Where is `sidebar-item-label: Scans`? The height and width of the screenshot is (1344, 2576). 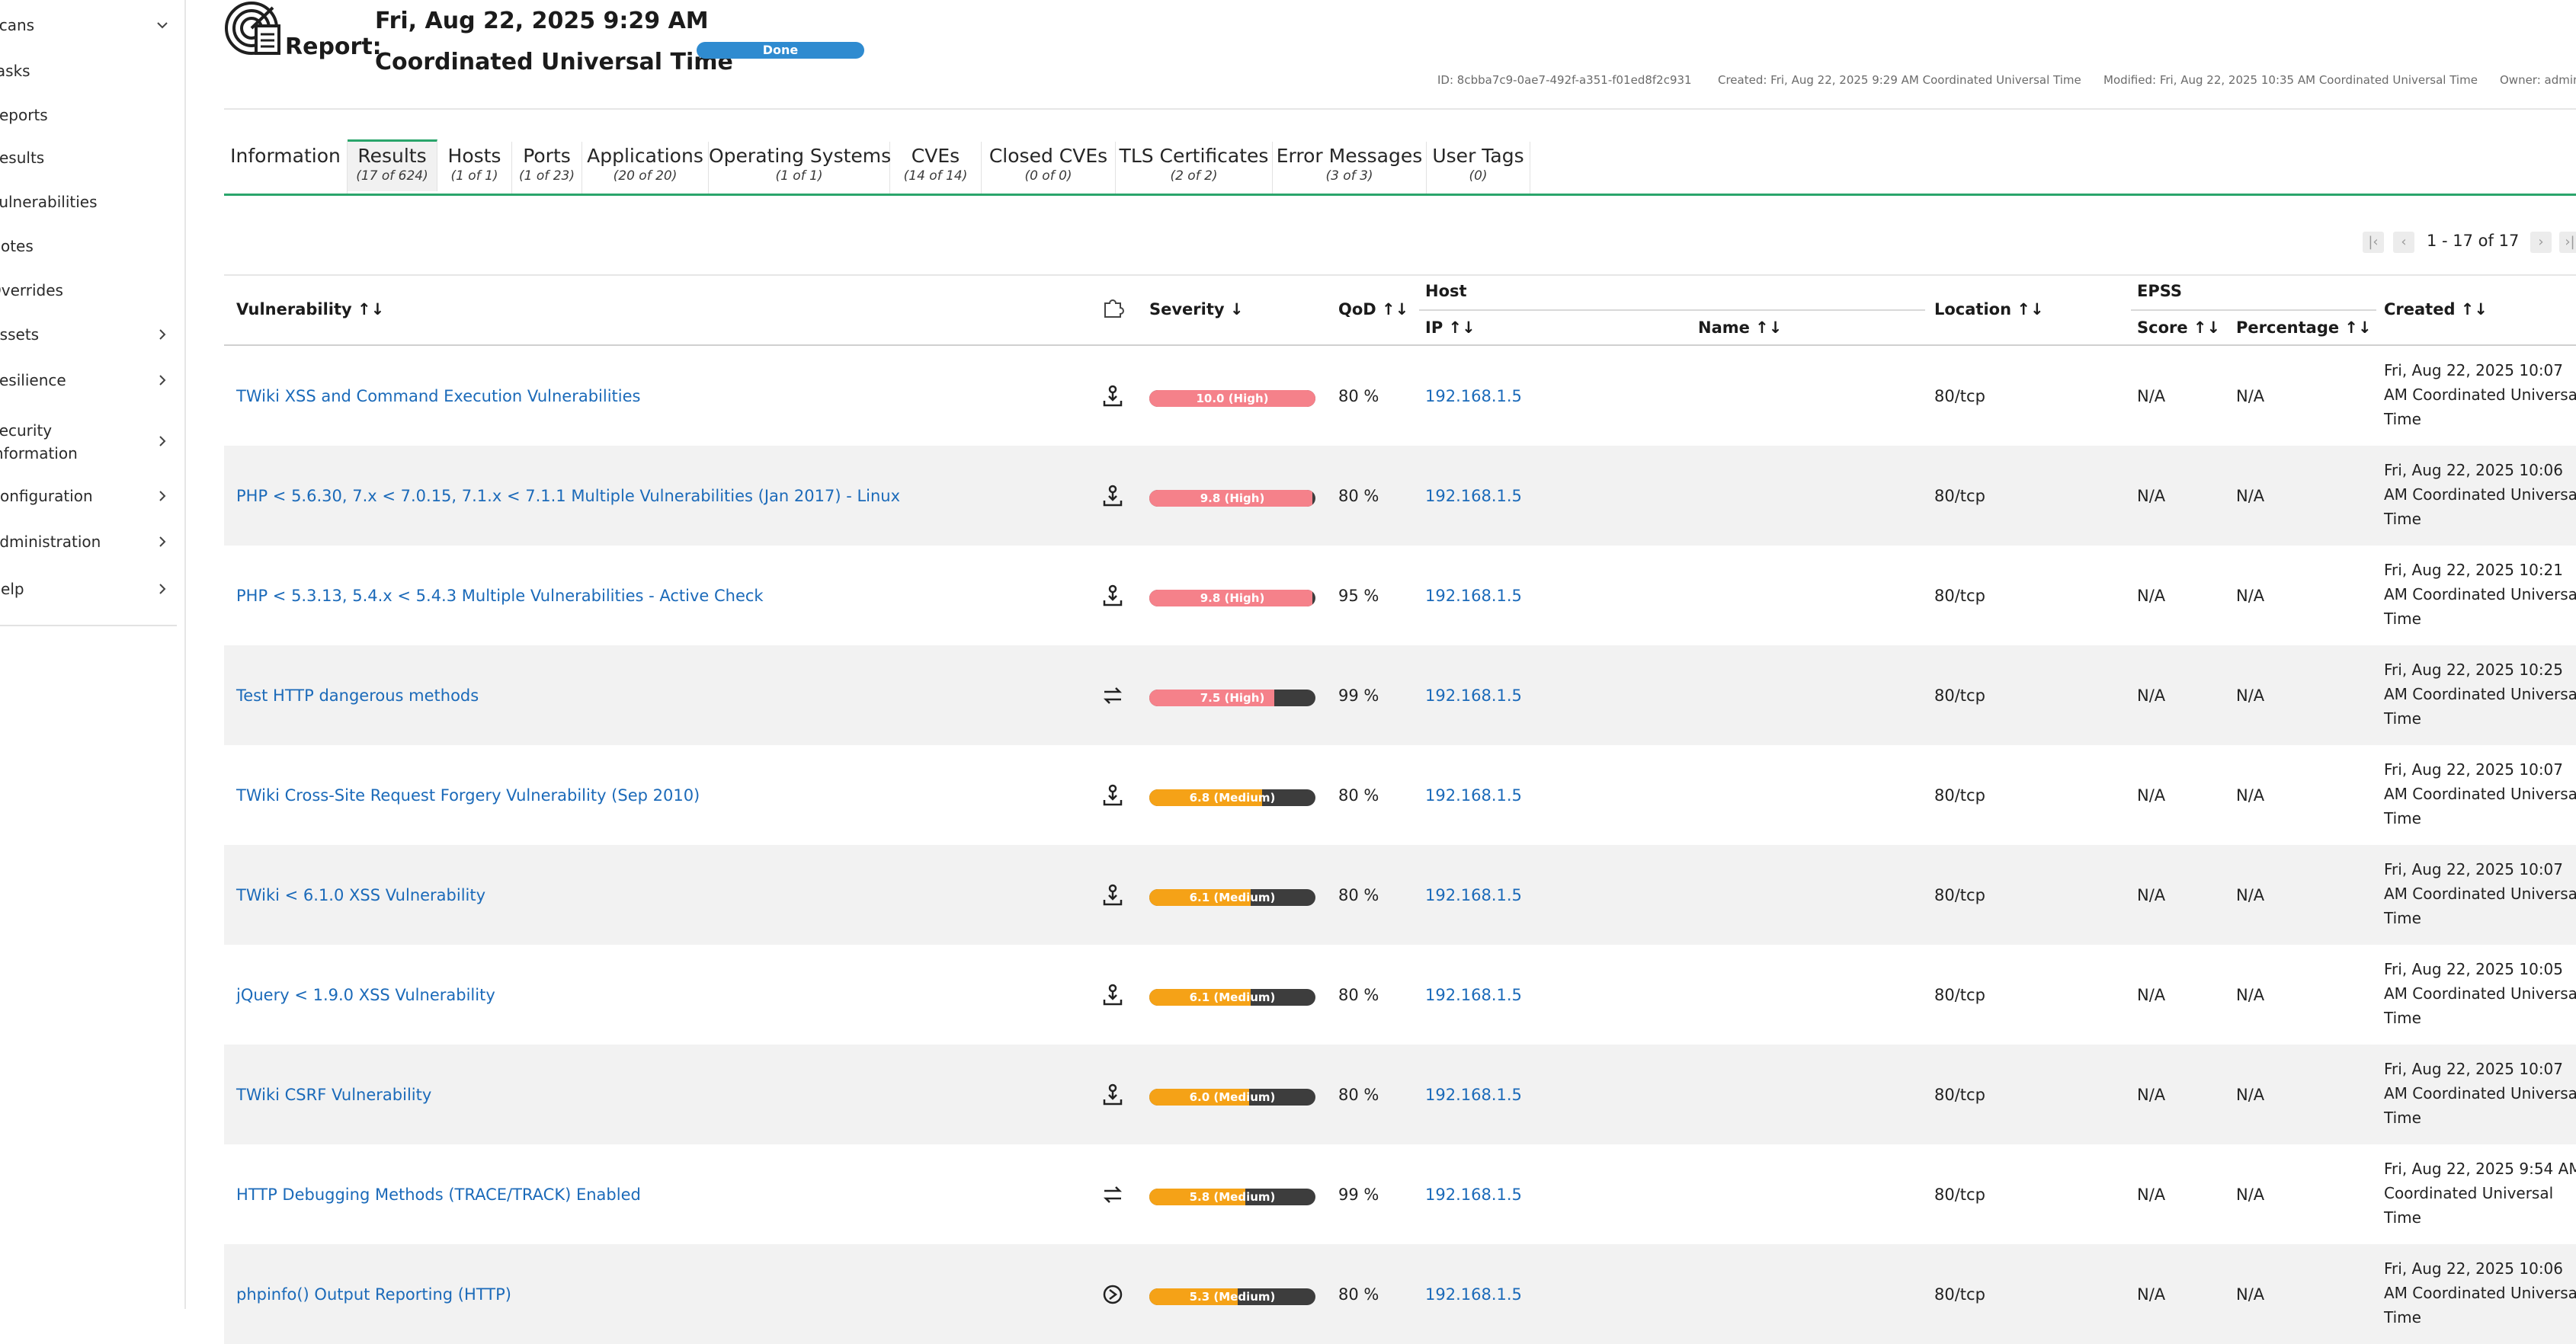 sidebar-item-label: Scans is located at coordinates (17, 25).